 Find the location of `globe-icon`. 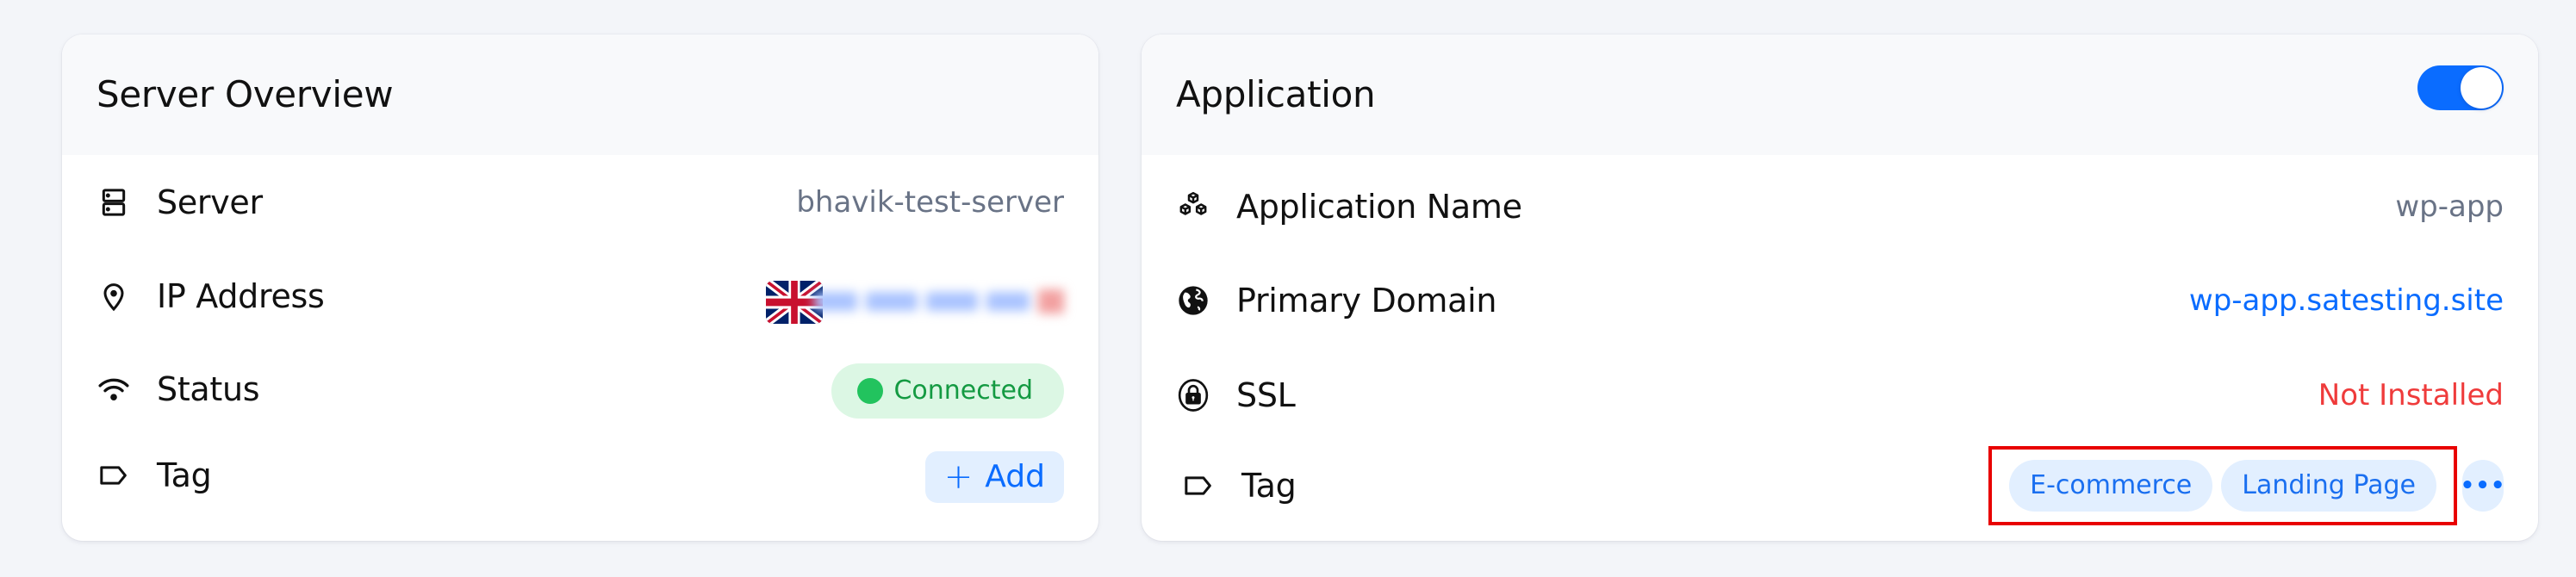

globe-icon is located at coordinates (1193, 300).